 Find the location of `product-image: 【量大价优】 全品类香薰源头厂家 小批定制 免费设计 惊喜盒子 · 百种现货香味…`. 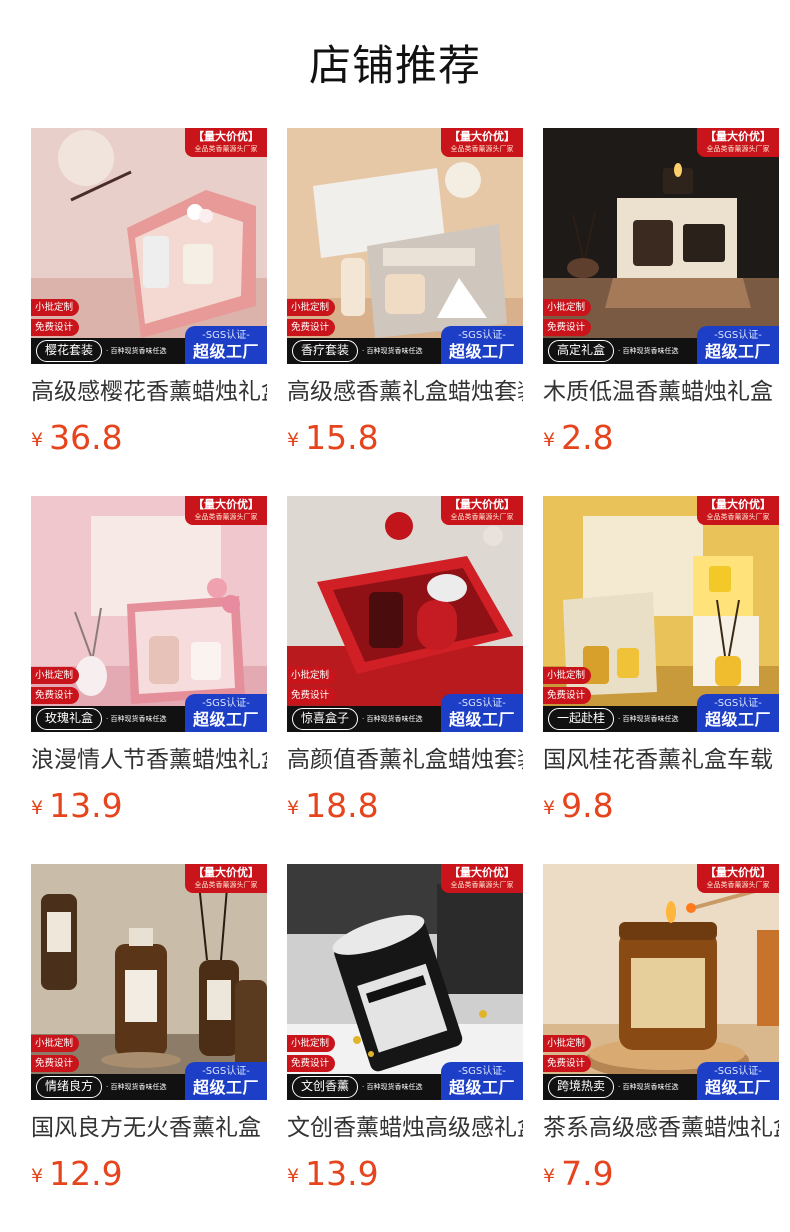

product-image: 【量大价优】 全品类香薰源头厂家 小批定制 免费设计 惊喜盒子 · 百种现货香味… is located at coordinates (405, 614).